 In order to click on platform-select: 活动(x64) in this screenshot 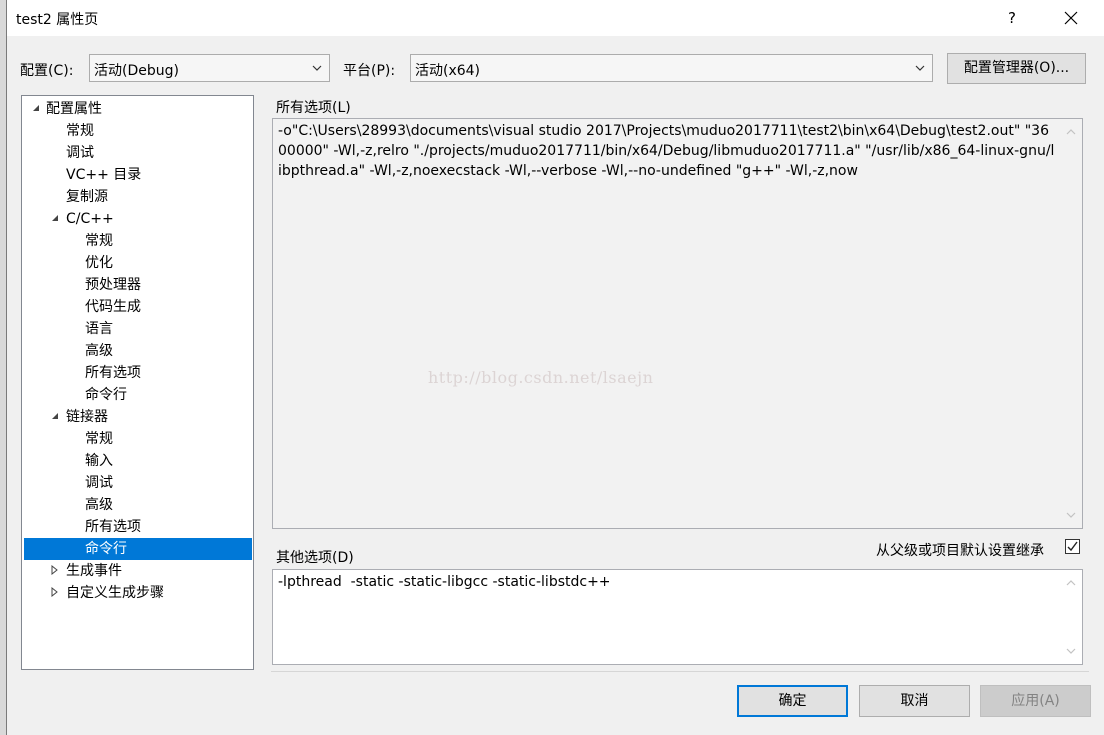, I will do `click(671, 68)`.